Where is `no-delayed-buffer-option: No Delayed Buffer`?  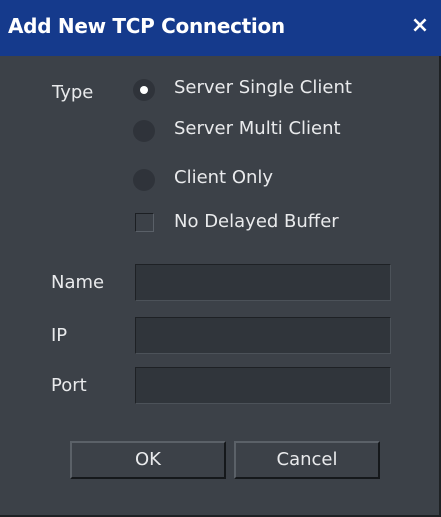 no-delayed-buffer-option: No Delayed Buffer is located at coordinates (263, 224).